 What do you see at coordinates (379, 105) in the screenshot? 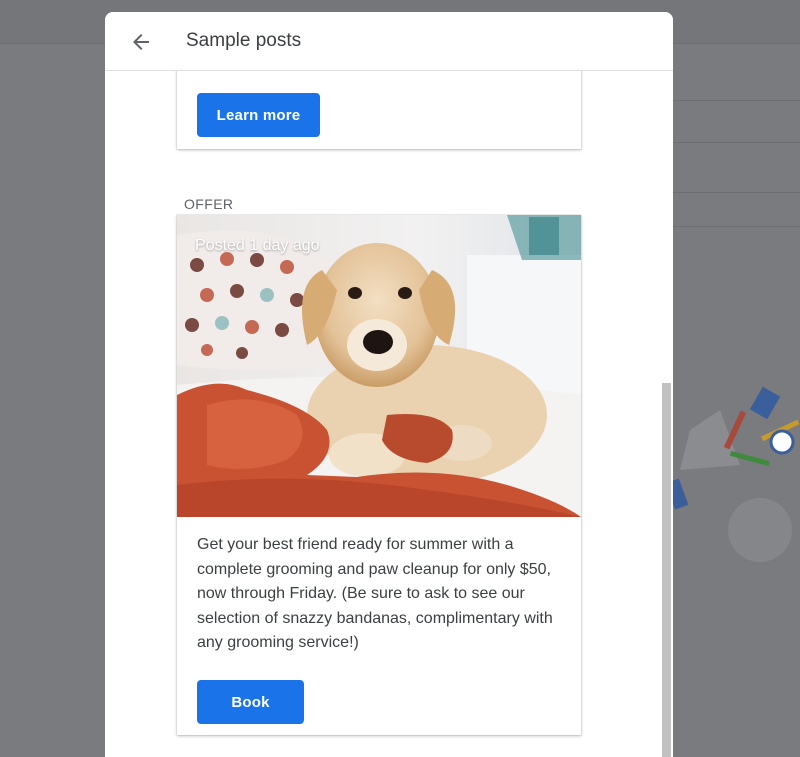
I see `previous-post-card: Learn more` at bounding box center [379, 105].